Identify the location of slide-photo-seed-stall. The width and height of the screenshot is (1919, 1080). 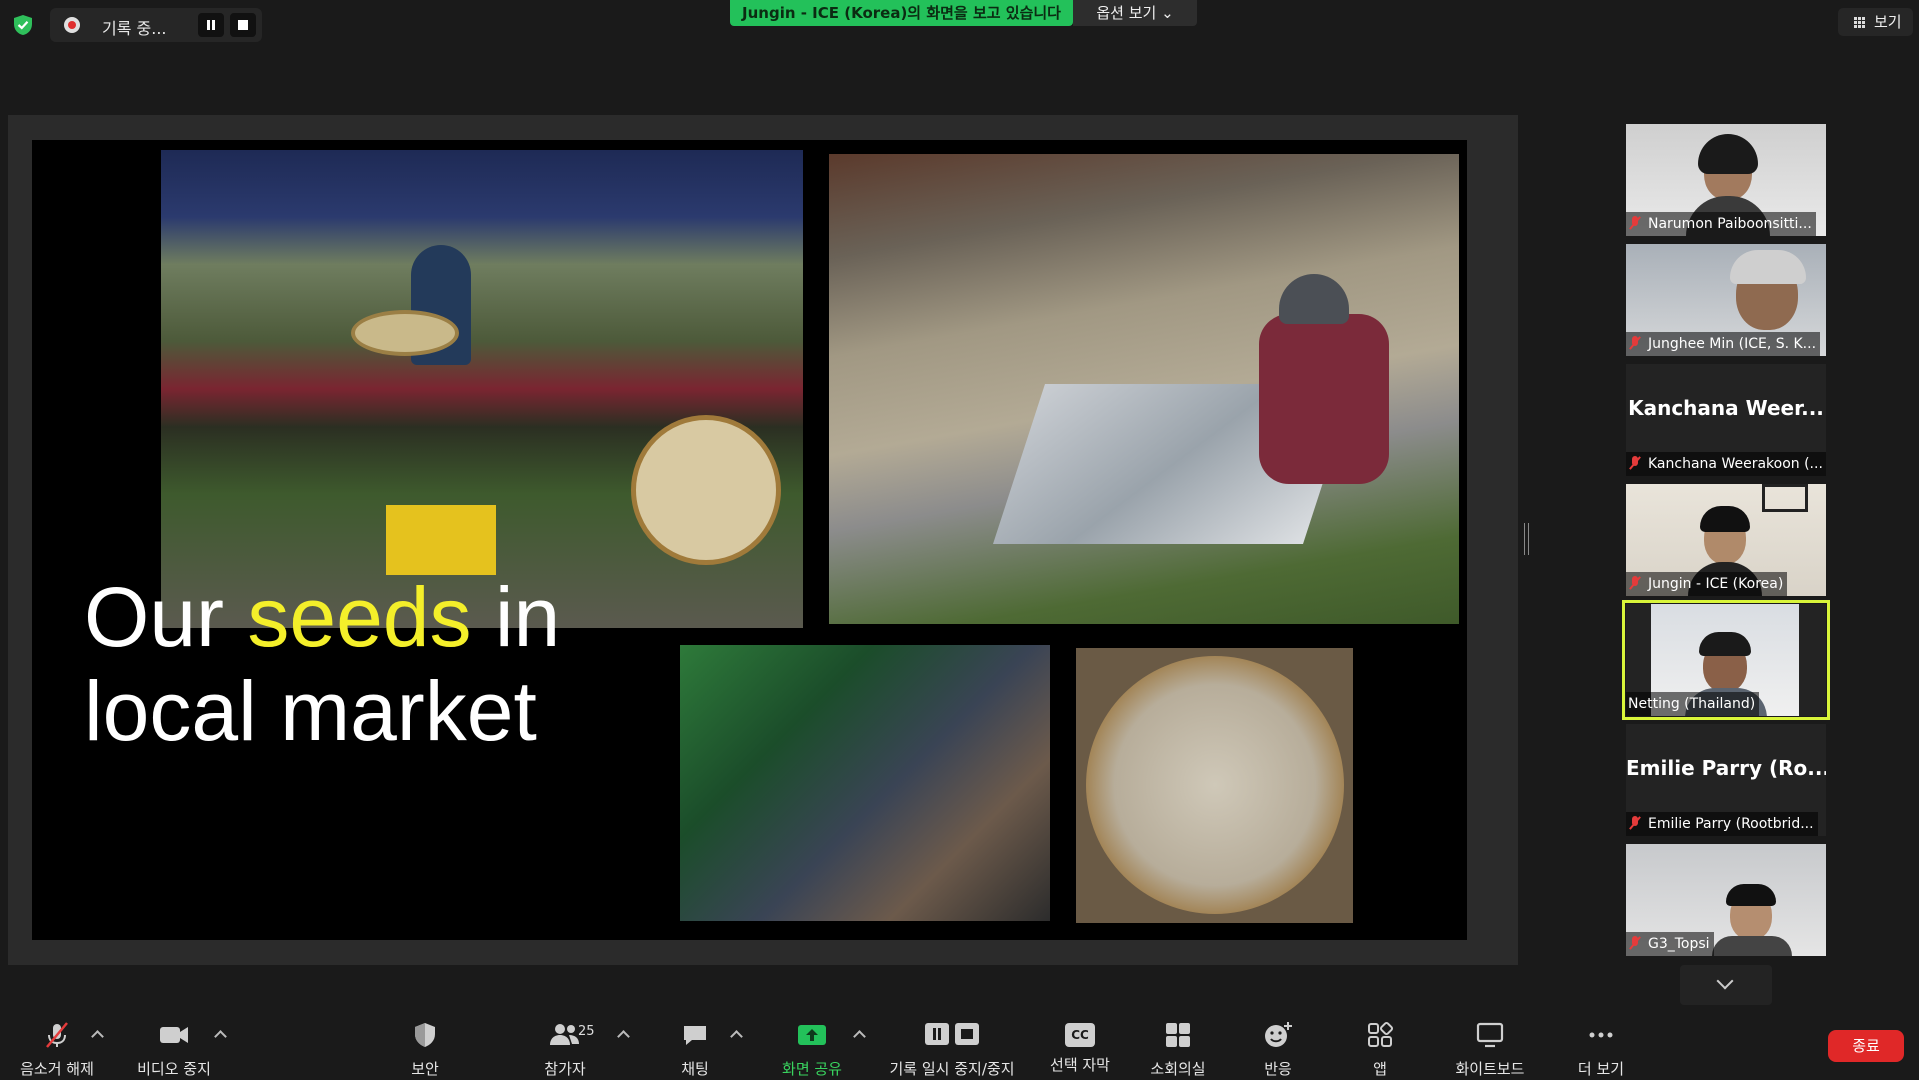
(482, 389).